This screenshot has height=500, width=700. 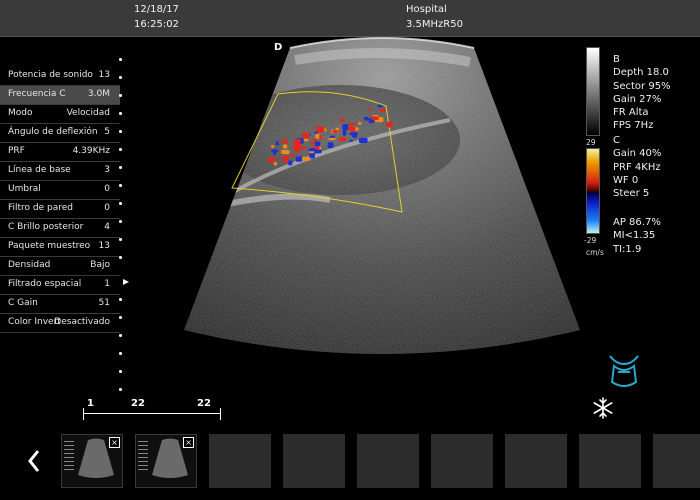 What do you see at coordinates (595, 252) in the screenshot?
I see `velocity-unit-label: cm/s` at bounding box center [595, 252].